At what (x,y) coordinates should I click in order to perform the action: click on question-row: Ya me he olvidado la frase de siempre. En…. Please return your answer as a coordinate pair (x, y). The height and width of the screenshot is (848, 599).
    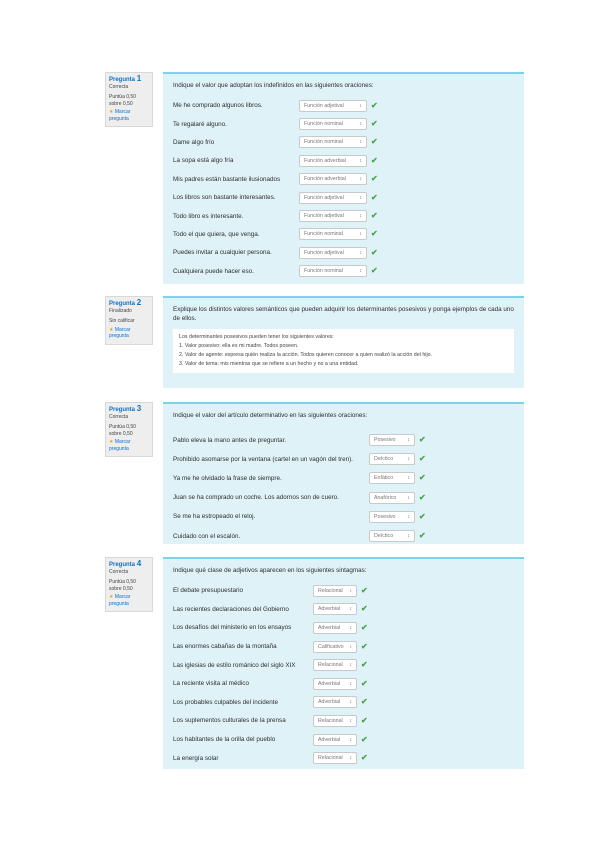
    Looking at the image, I should click on (343, 478).